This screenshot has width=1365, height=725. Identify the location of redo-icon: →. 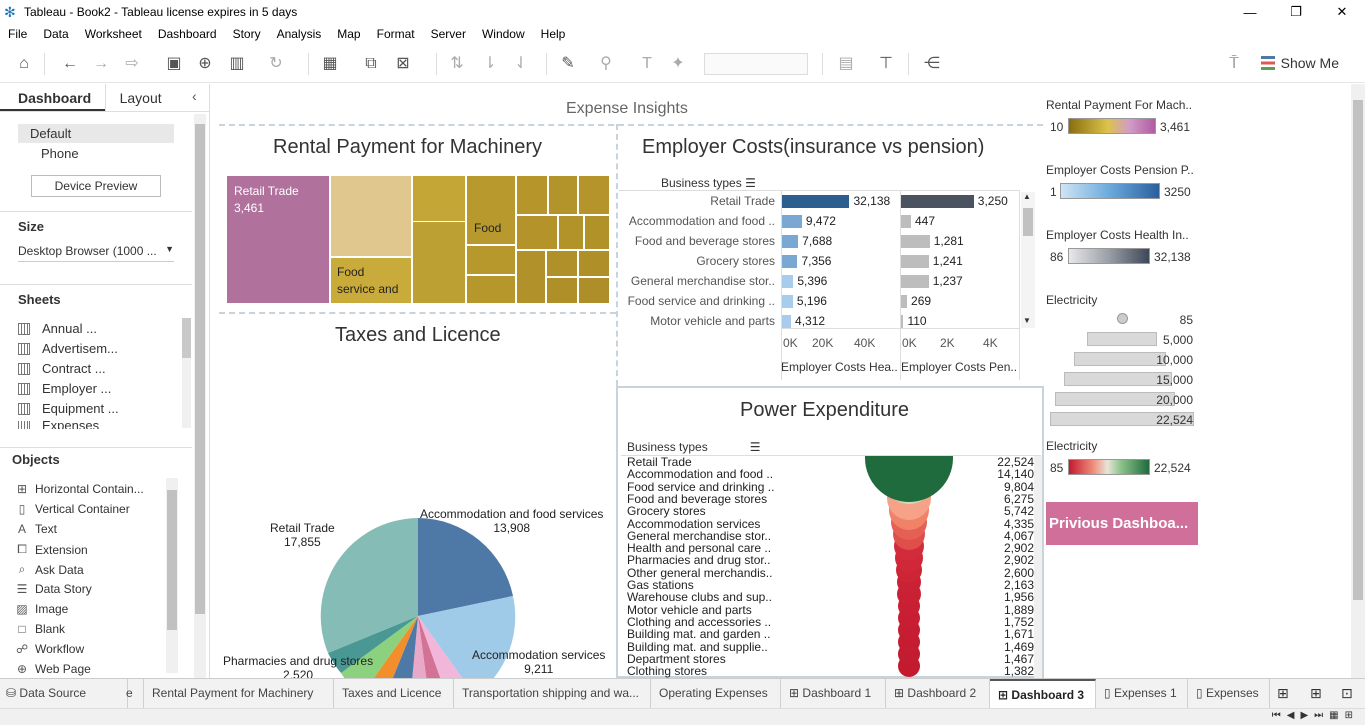
(101, 64).